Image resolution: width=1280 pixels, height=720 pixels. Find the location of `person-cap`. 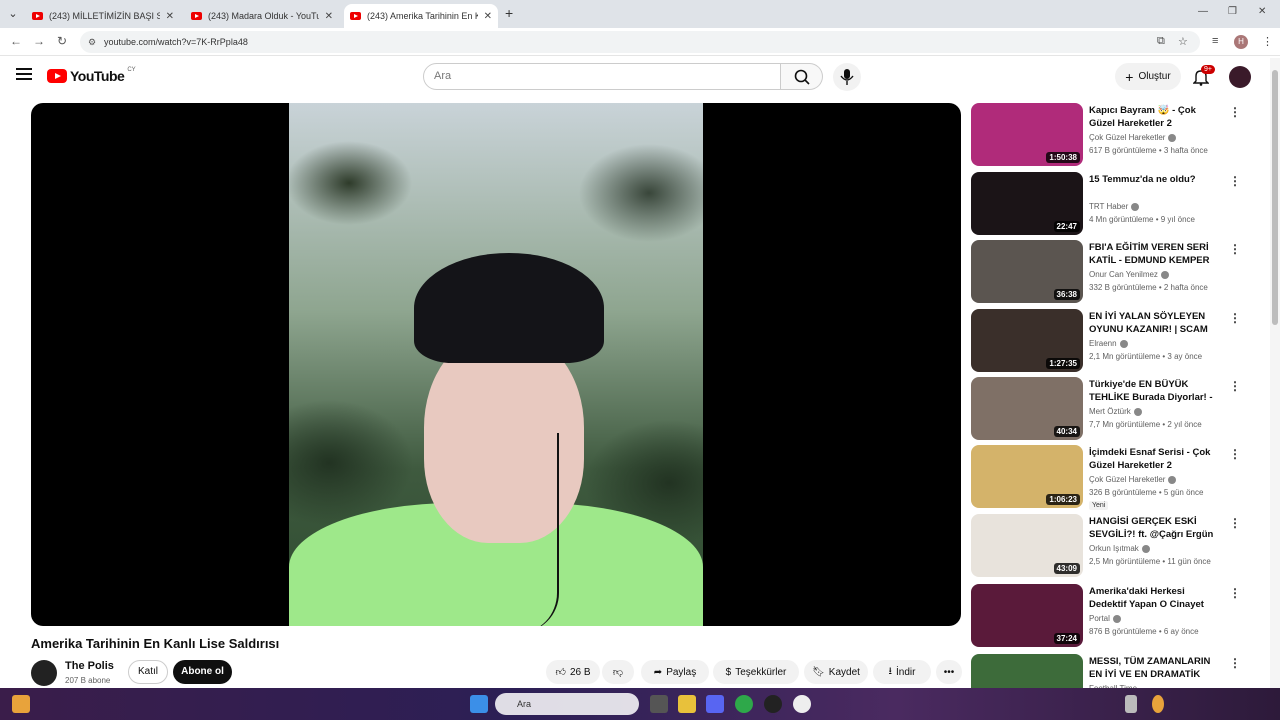

person-cap is located at coordinates (509, 308).